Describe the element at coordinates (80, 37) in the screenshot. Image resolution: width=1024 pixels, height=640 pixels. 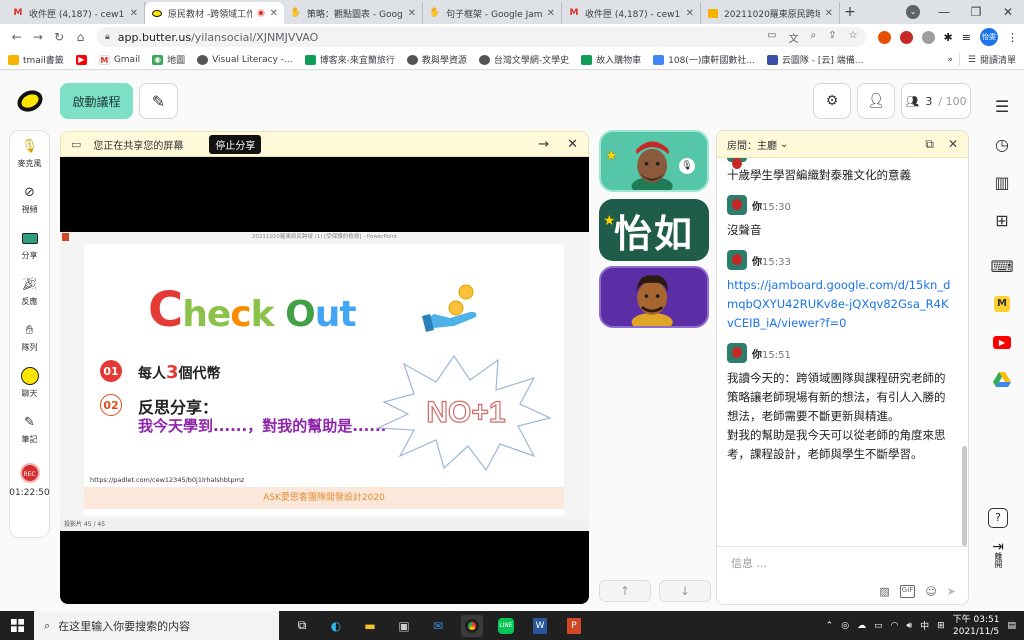
I see `home-icon: ⌂` at that location.